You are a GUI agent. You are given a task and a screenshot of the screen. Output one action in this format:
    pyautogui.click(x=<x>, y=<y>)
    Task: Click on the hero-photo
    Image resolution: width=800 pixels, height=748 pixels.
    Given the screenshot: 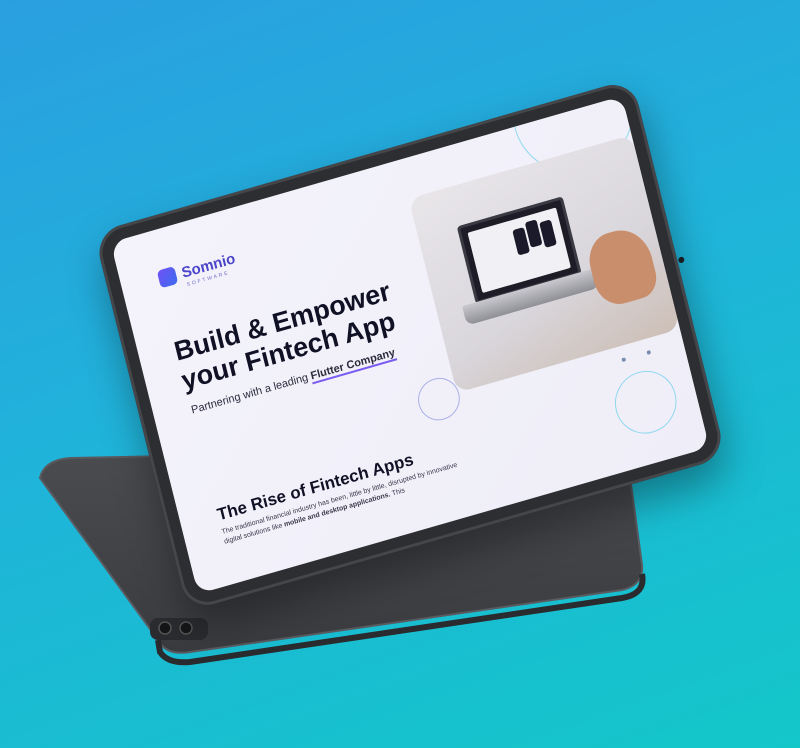 What is the action you would take?
    pyautogui.click(x=544, y=263)
    